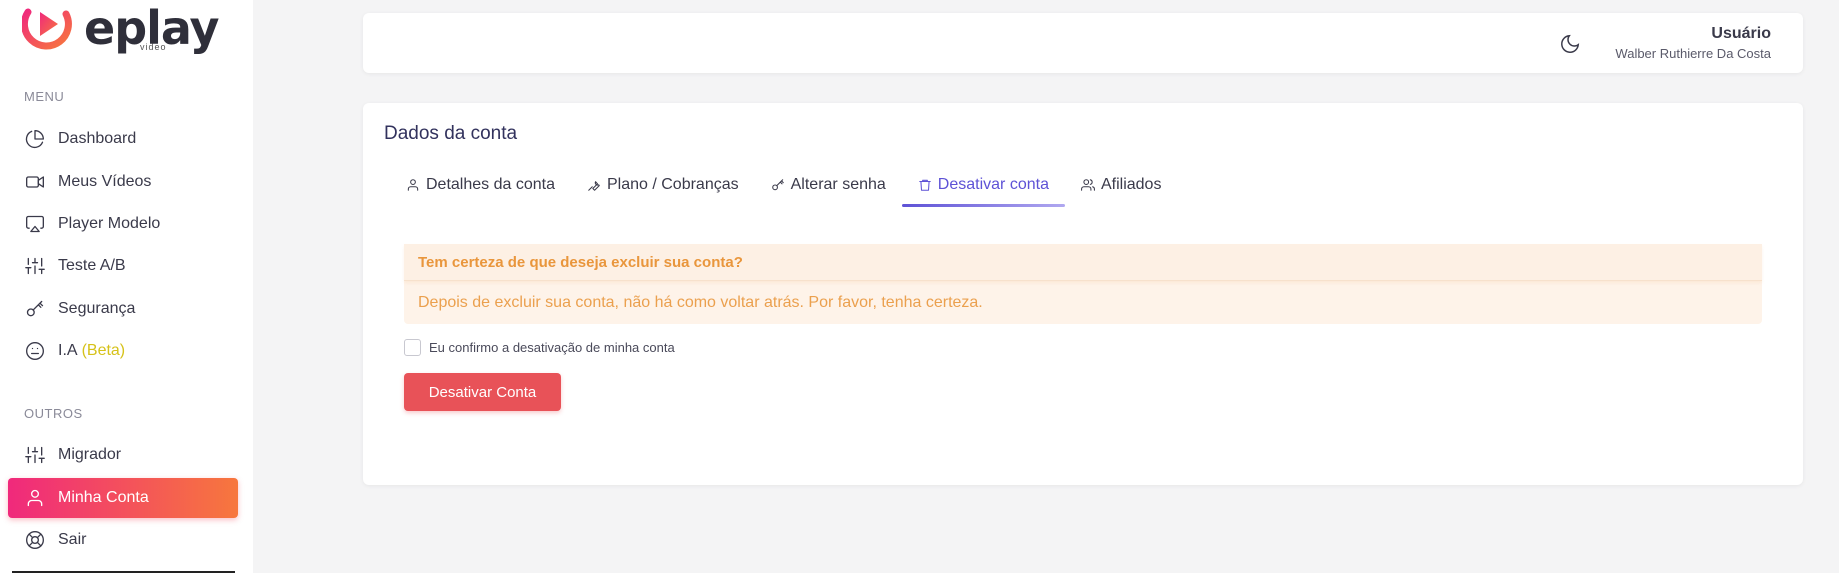 This screenshot has height=573, width=1839. I want to click on beta-badge: (Beta), so click(103, 350).